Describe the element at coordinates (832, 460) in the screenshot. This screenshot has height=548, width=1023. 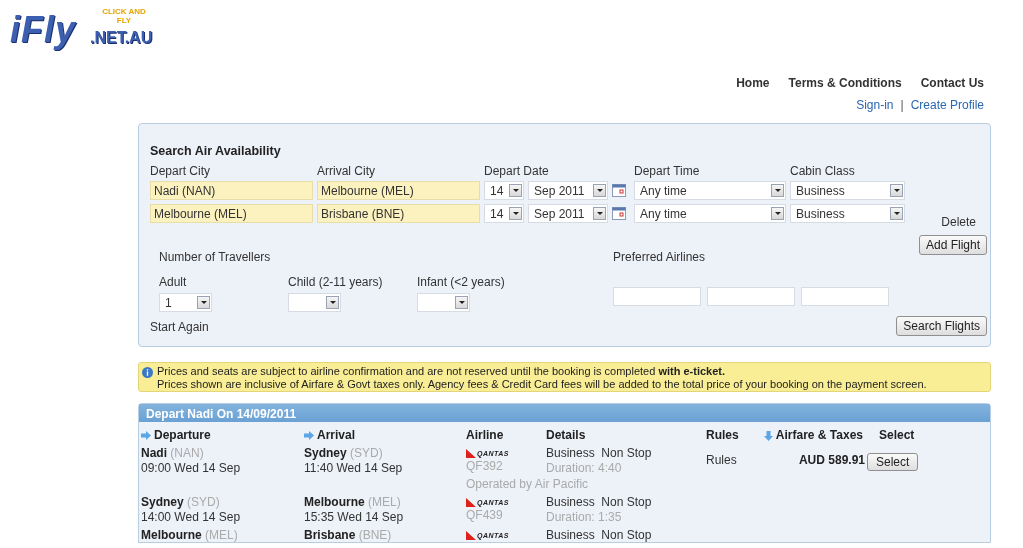
I see `fare-price: AUD 589.91` at that location.